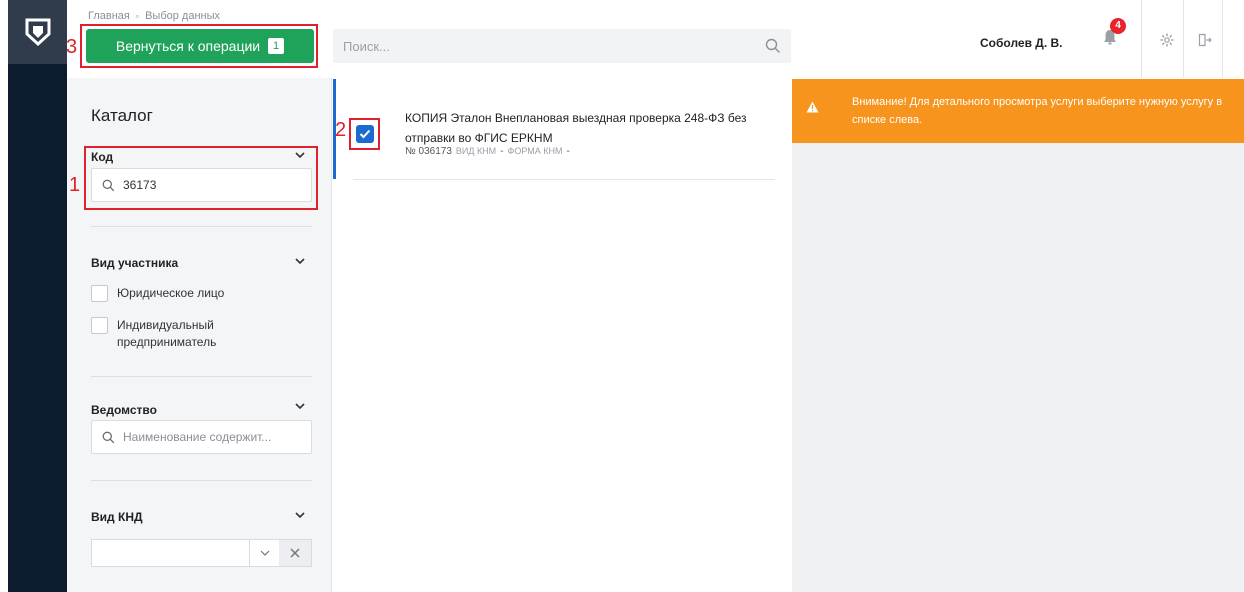 The width and height of the screenshot is (1244, 592). What do you see at coordinates (564, 179) in the screenshot?
I see `result-divider` at bounding box center [564, 179].